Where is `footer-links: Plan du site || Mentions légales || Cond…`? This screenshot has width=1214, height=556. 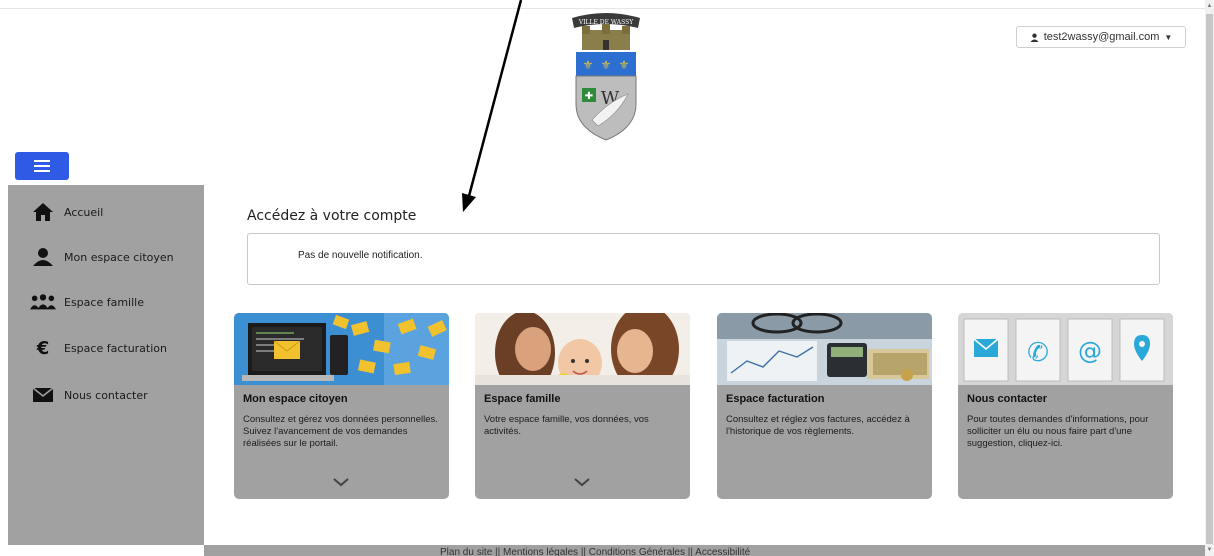 footer-links: Plan du site || Mentions légales || Cond… is located at coordinates (595, 551).